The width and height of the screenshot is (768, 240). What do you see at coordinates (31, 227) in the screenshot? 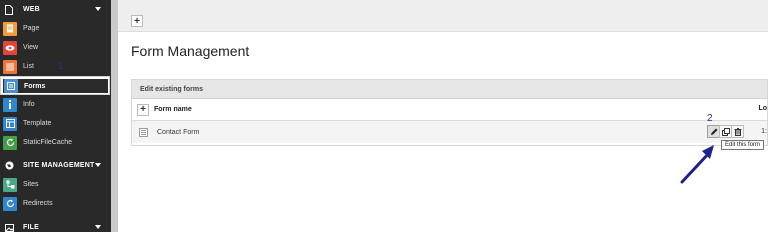
I see `group-file-label: FILE` at bounding box center [31, 227].